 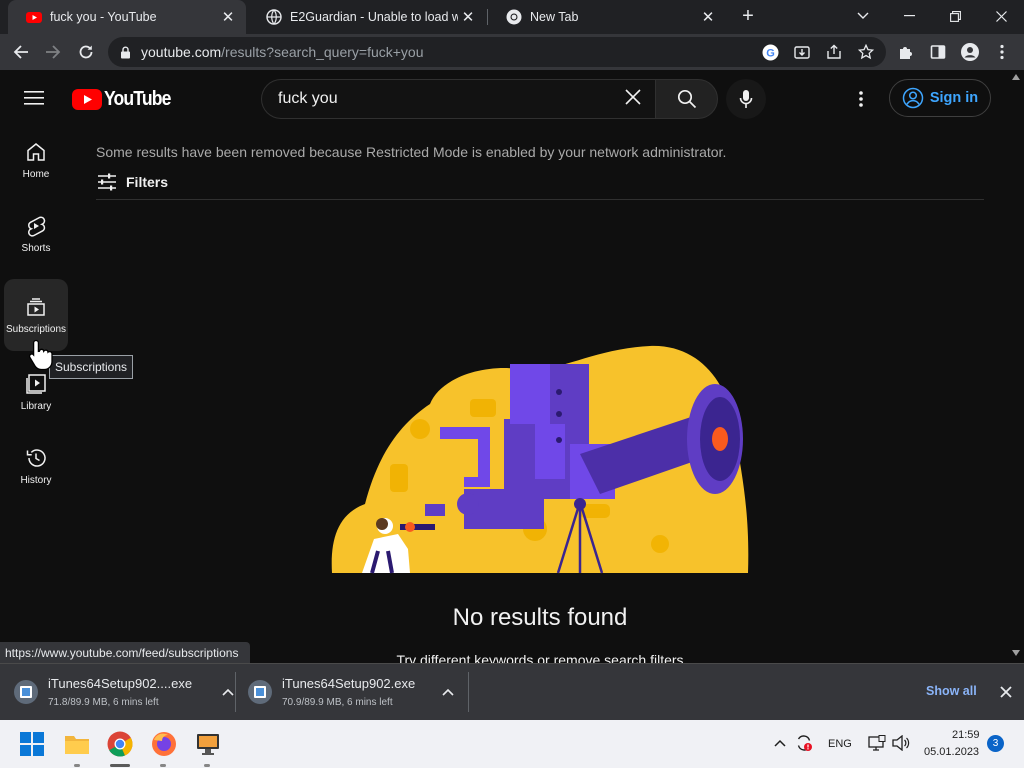 I want to click on tab-search-chevron-icon, so click(x=863, y=16).